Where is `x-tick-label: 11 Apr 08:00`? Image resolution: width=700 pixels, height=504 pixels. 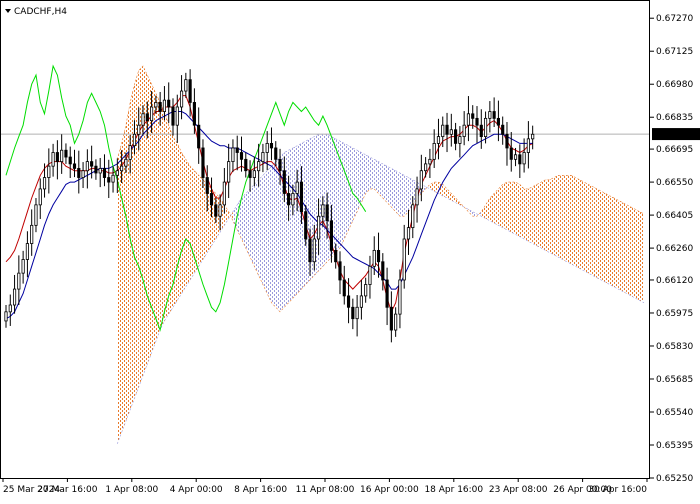 x-tick-label: 11 Apr 08:00 is located at coordinates (325, 490).